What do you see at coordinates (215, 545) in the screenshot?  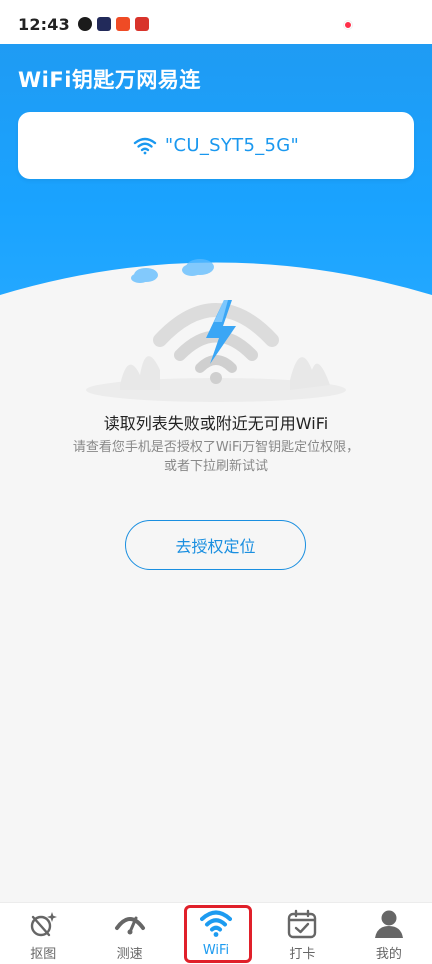 I see `authorize-location-button: 去授权定位` at bounding box center [215, 545].